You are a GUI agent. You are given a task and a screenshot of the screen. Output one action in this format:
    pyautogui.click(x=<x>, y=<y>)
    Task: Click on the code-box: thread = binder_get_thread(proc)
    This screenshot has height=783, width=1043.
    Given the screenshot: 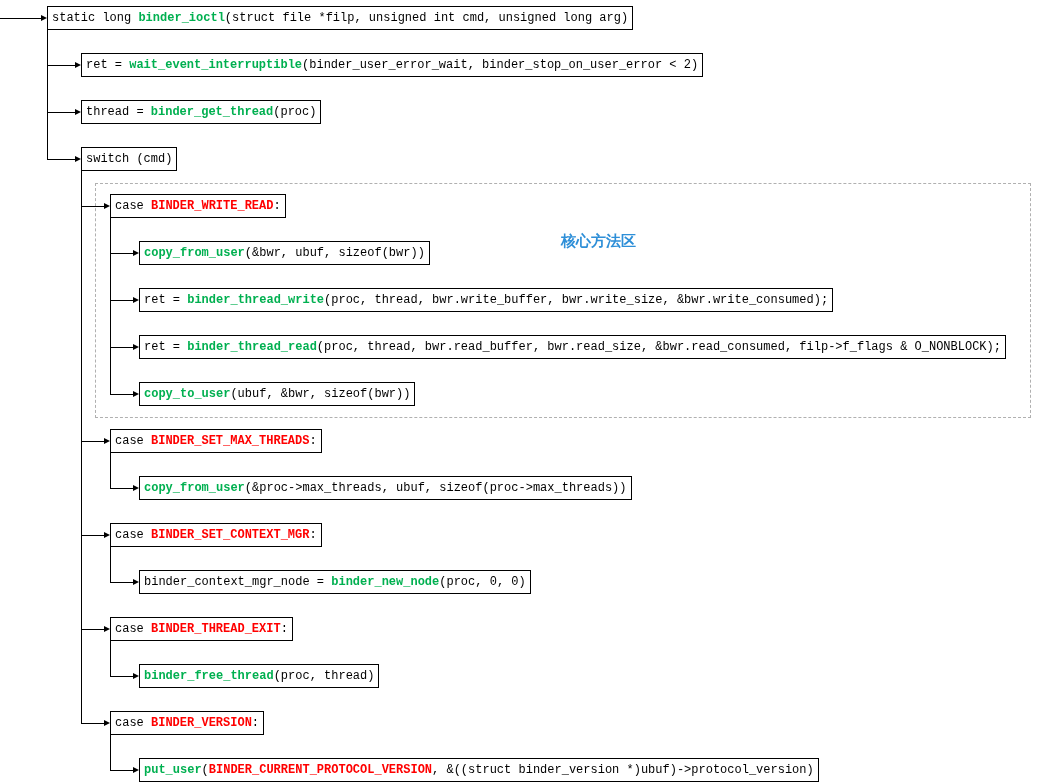 What is the action you would take?
    pyautogui.click(x=201, y=112)
    